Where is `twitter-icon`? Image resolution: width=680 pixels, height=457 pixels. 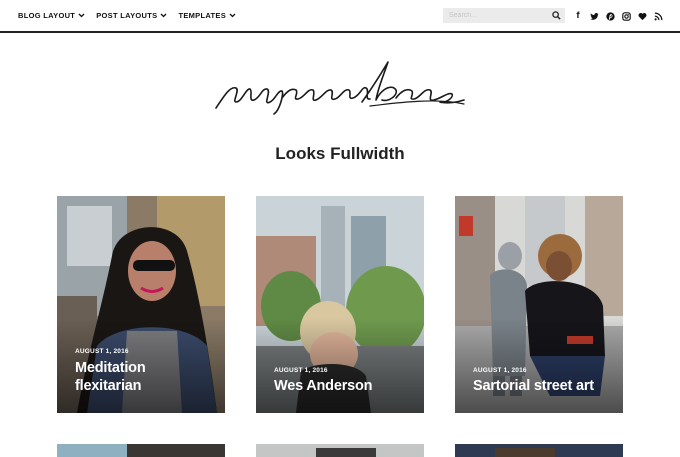 twitter-icon is located at coordinates (594, 16).